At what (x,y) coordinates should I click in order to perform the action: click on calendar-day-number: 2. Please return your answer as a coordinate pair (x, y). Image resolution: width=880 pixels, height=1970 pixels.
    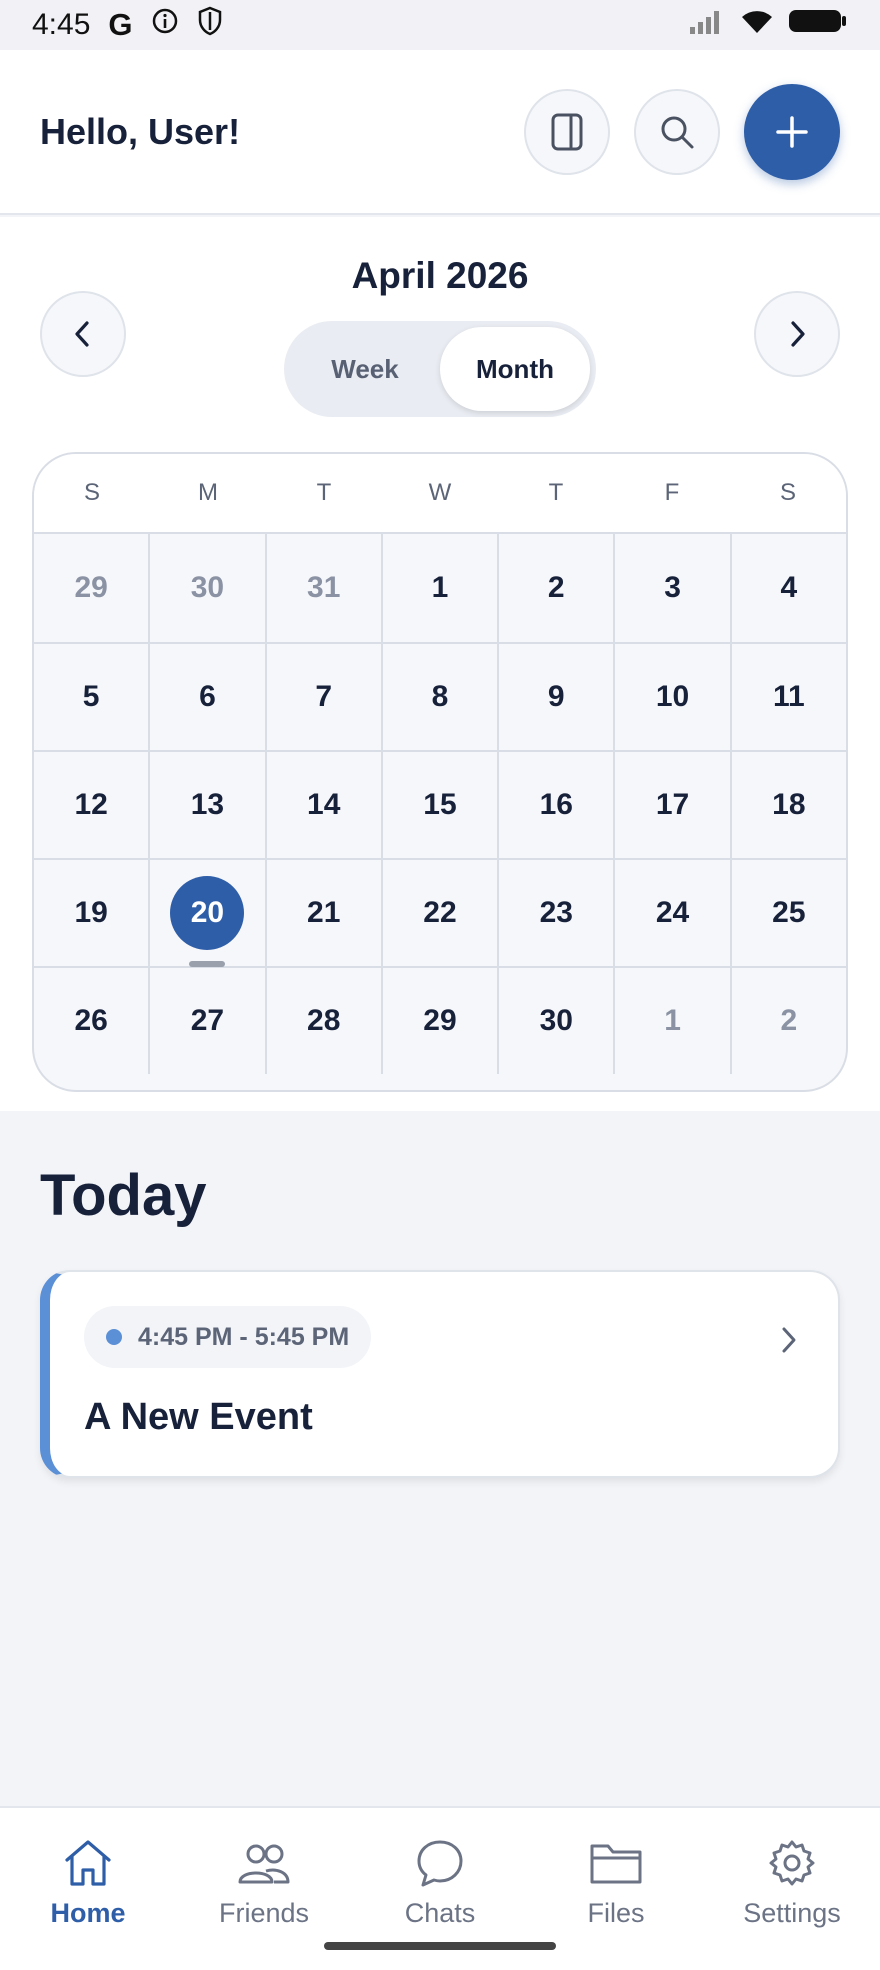
    Looking at the image, I should click on (556, 587).